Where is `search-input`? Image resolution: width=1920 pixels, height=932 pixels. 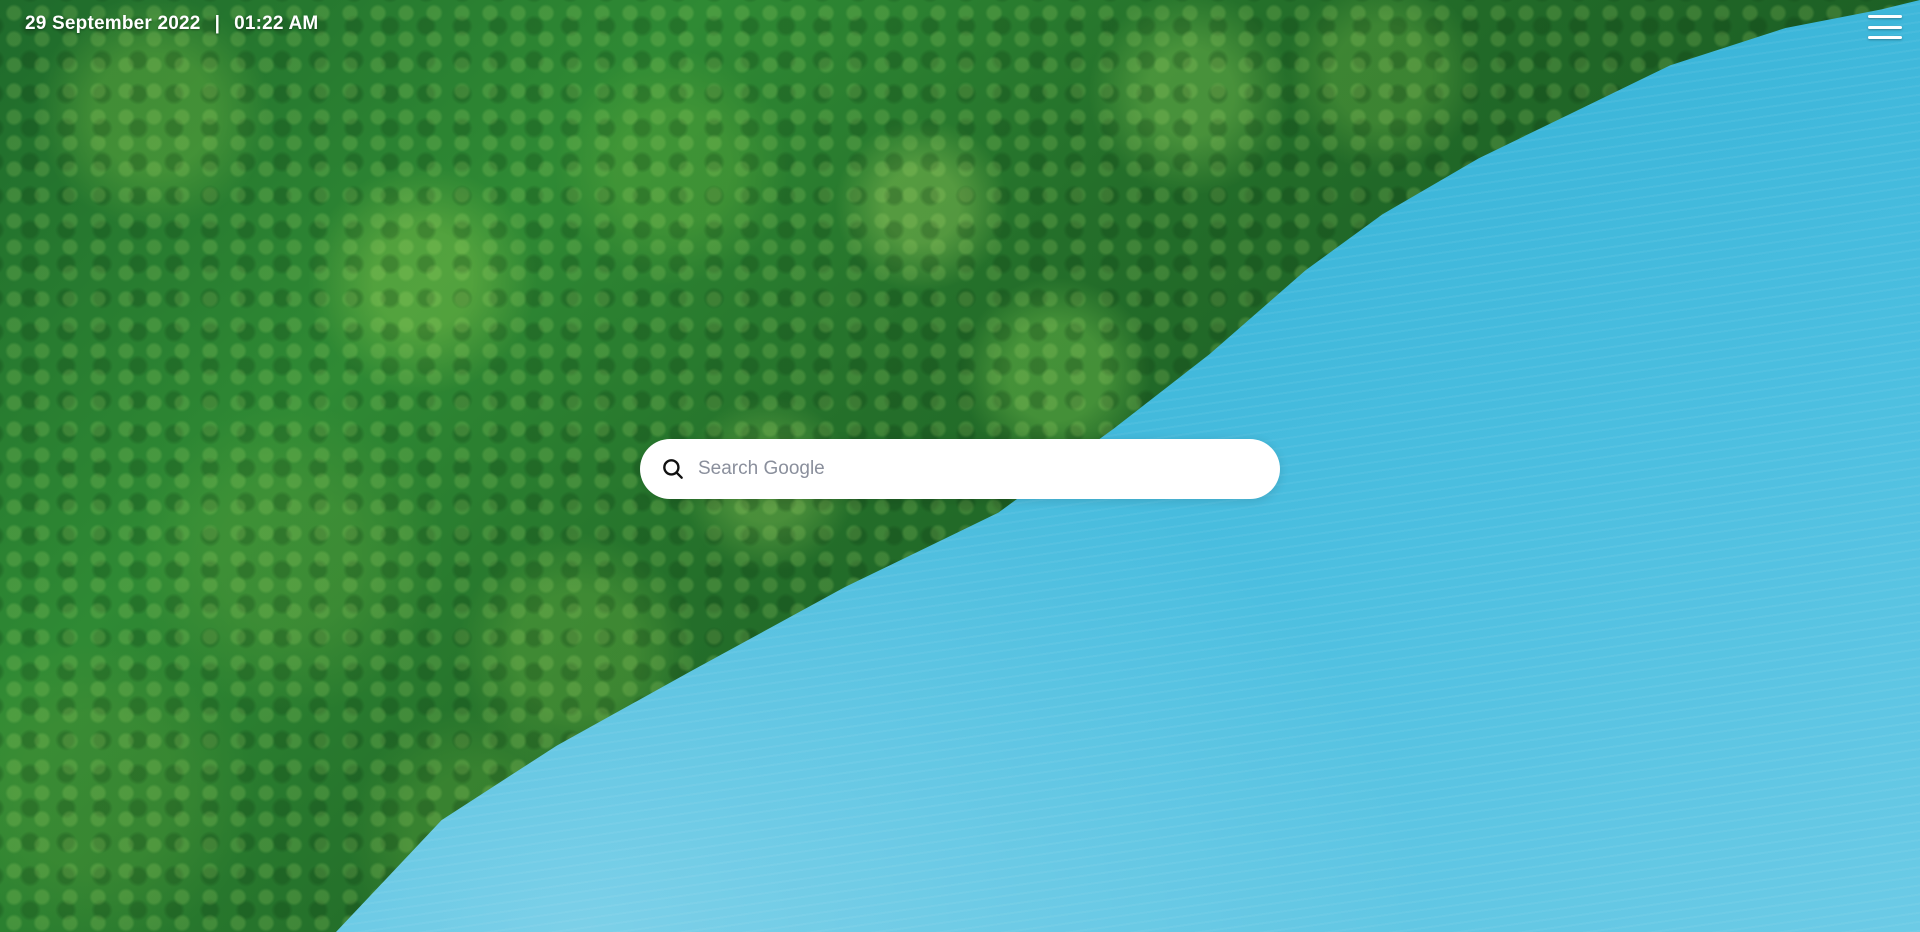
search-input is located at coordinates (979, 469).